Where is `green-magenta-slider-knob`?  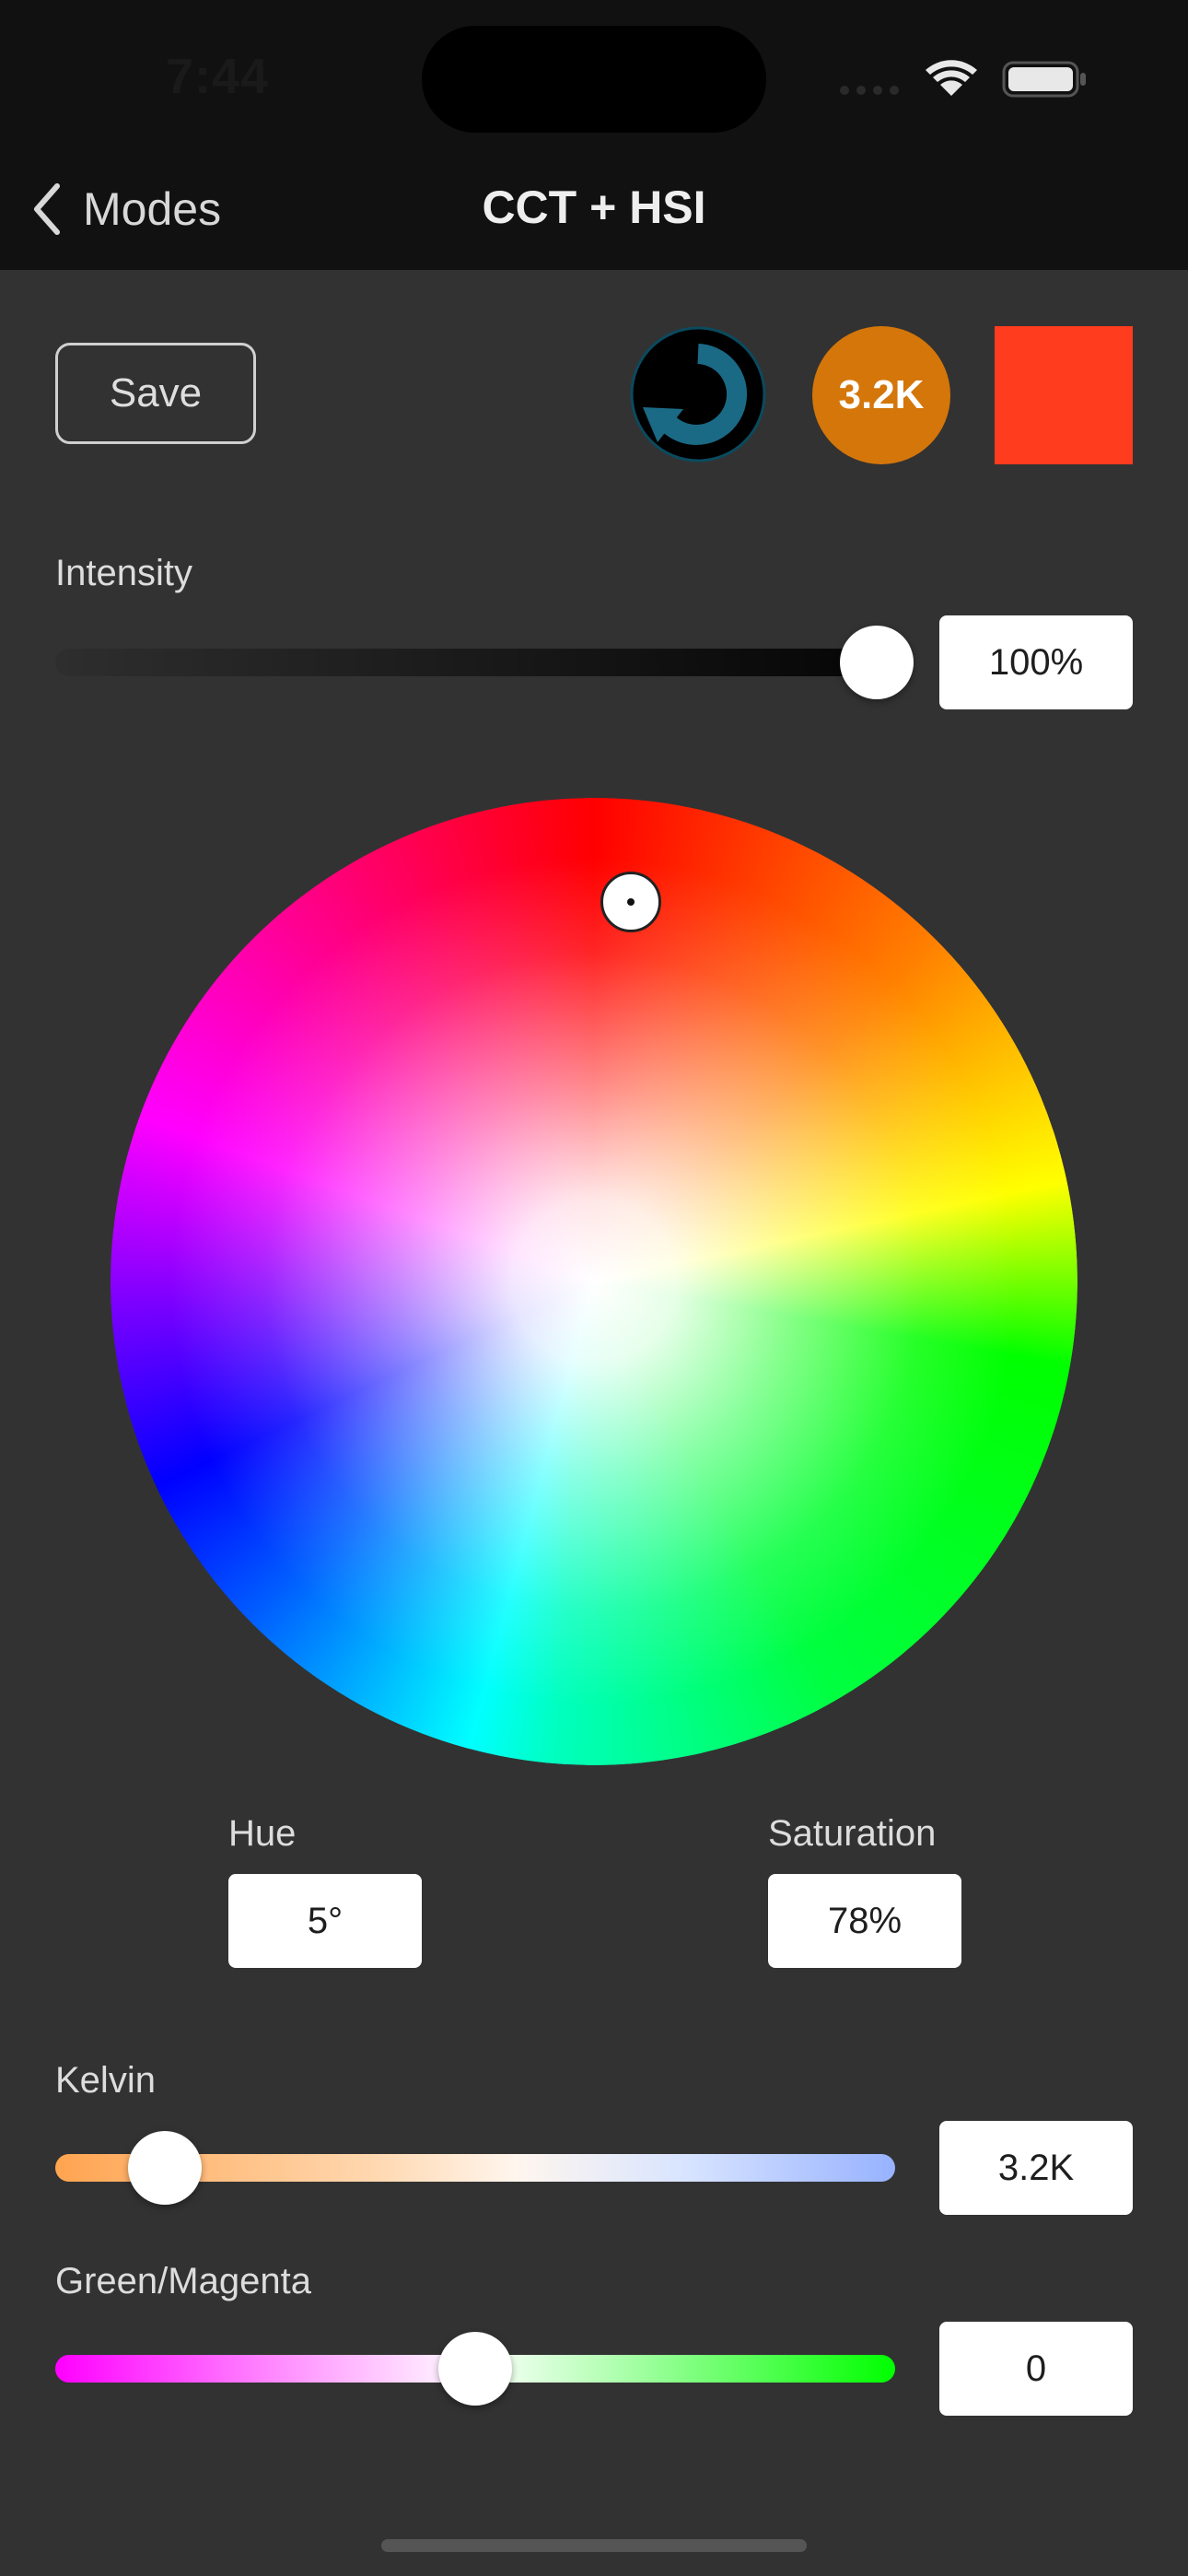 green-magenta-slider-knob is located at coordinates (475, 2369).